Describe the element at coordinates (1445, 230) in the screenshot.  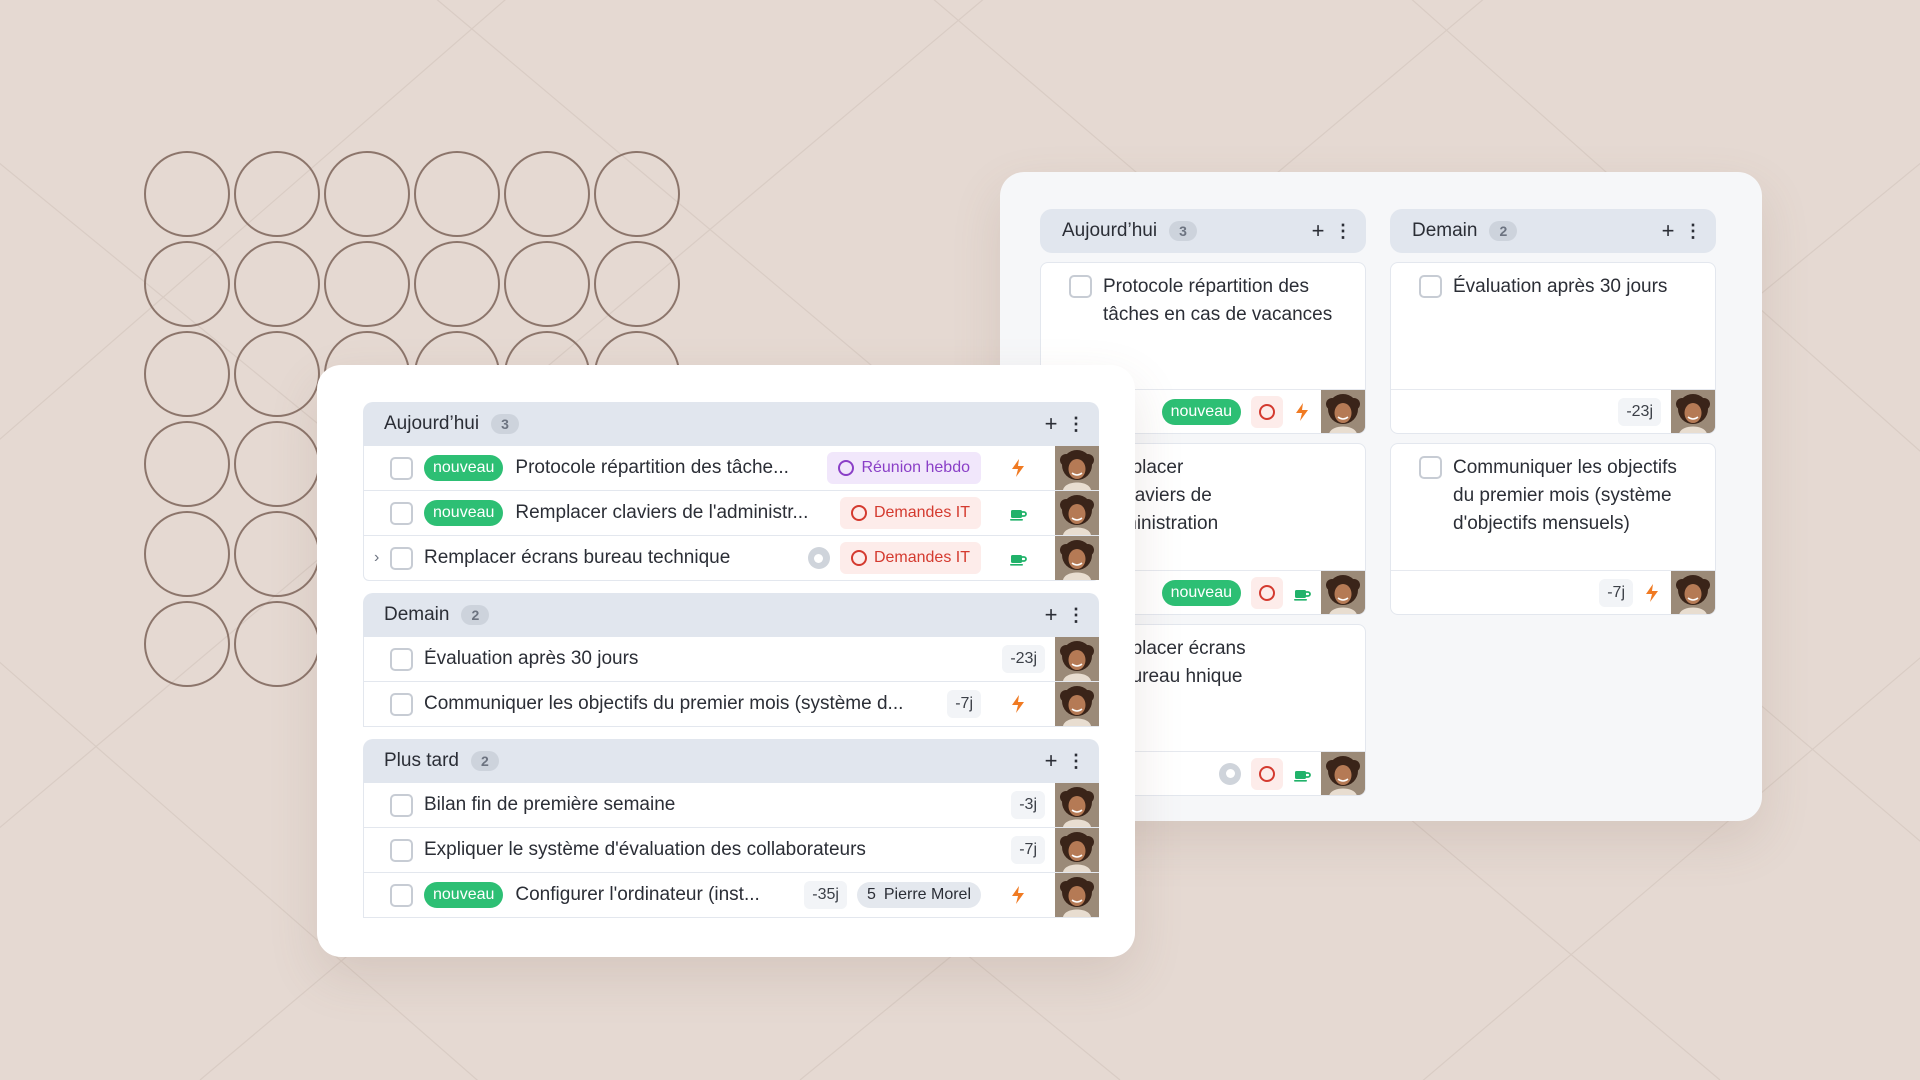
I see `column-title: Demain` at that location.